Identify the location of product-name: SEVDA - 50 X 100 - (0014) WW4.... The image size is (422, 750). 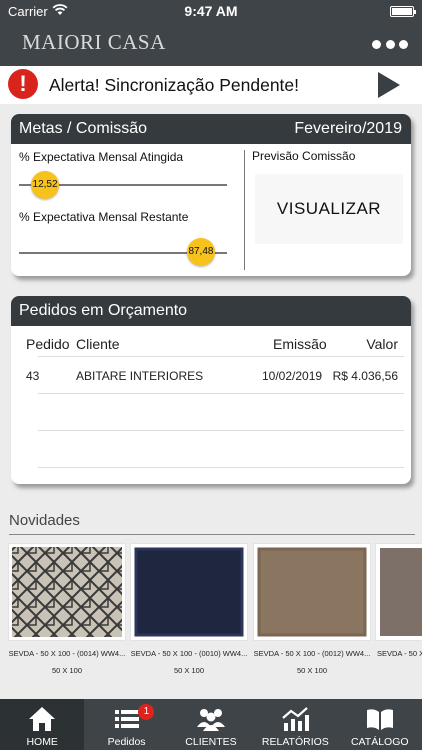
(67, 653).